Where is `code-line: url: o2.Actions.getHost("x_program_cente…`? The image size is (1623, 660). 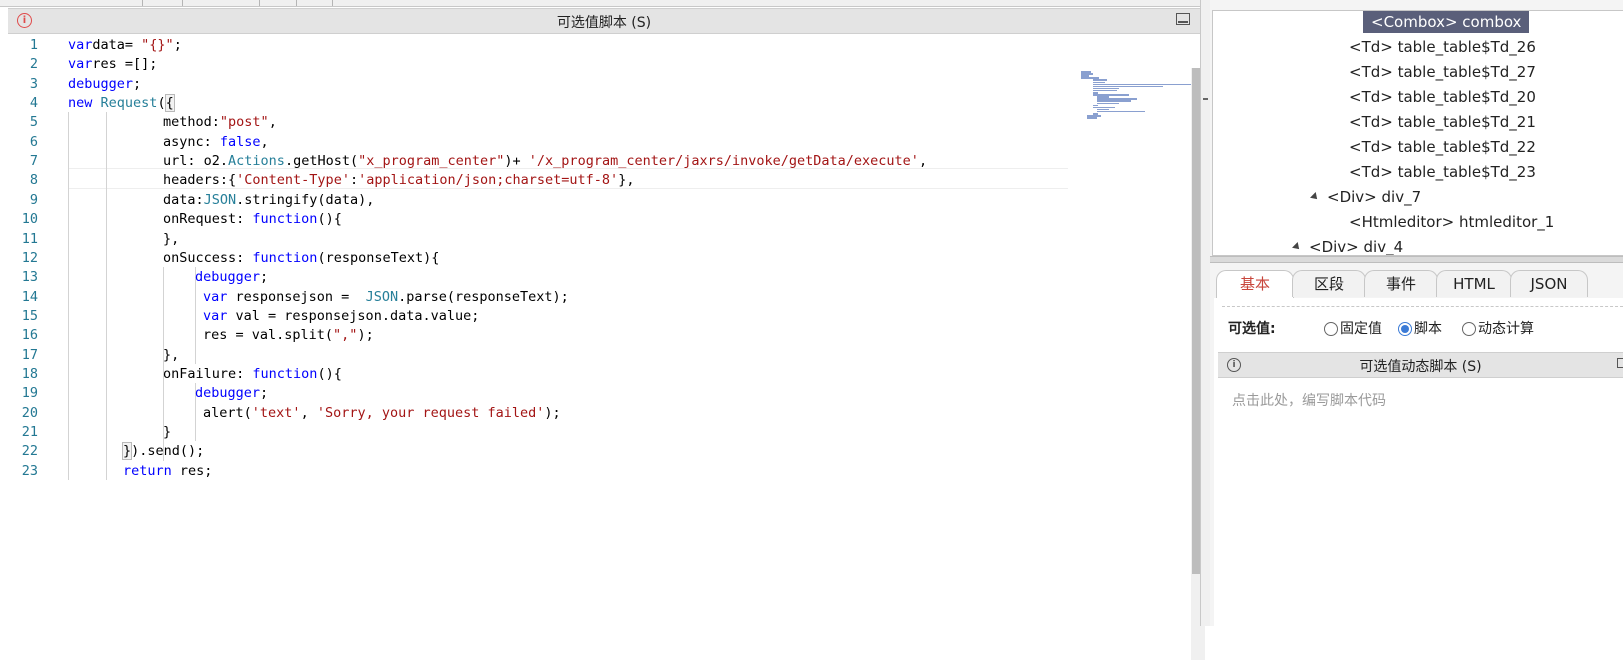
code-line: url: o2.Actions.getHost("x_program_cente… is located at coordinates (545, 161).